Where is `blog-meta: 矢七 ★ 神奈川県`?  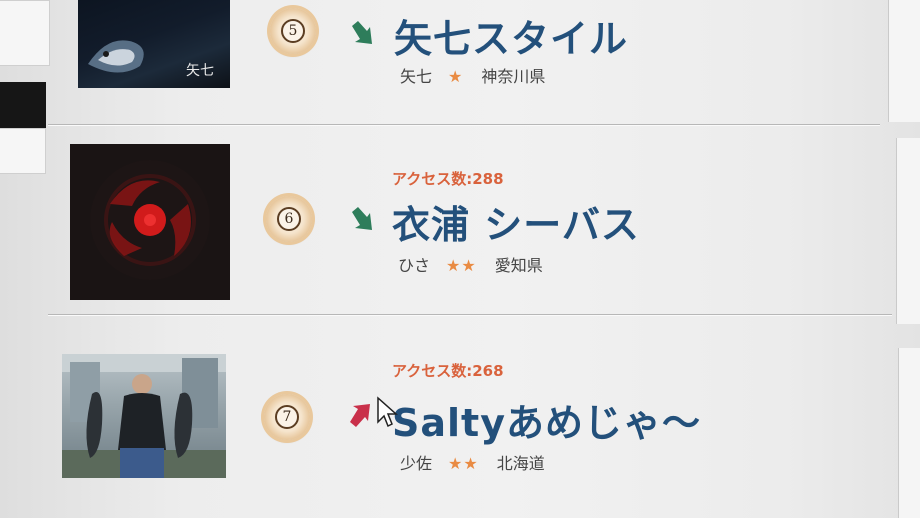 blog-meta: 矢七 ★ 神奈川県 is located at coordinates (472, 75).